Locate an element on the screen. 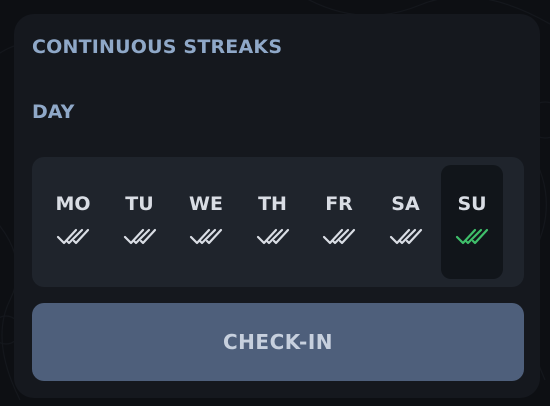  day-label: SU is located at coordinates (472, 204).